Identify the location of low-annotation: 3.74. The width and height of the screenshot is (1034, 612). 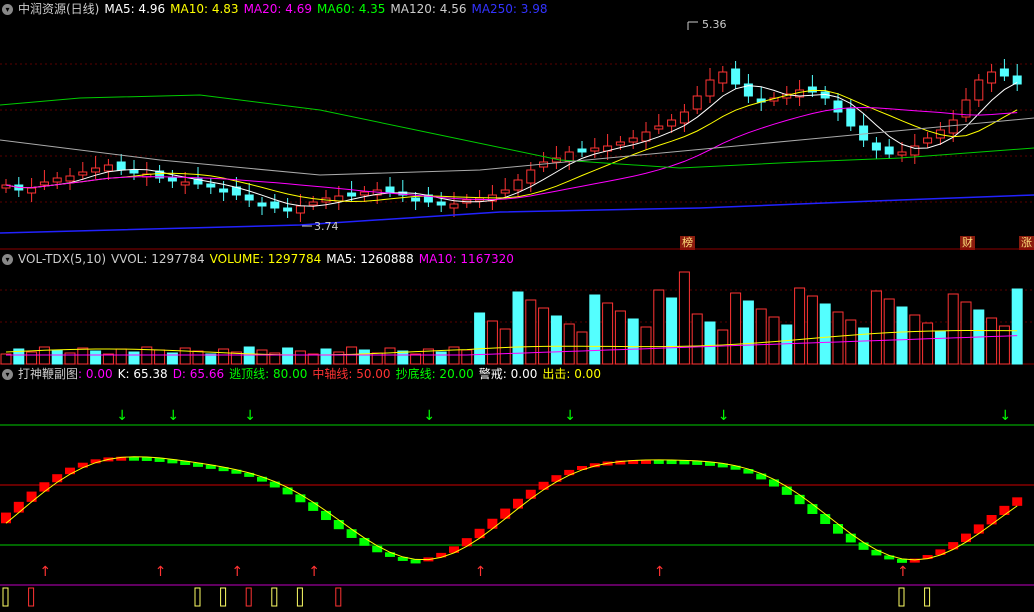
(320, 226).